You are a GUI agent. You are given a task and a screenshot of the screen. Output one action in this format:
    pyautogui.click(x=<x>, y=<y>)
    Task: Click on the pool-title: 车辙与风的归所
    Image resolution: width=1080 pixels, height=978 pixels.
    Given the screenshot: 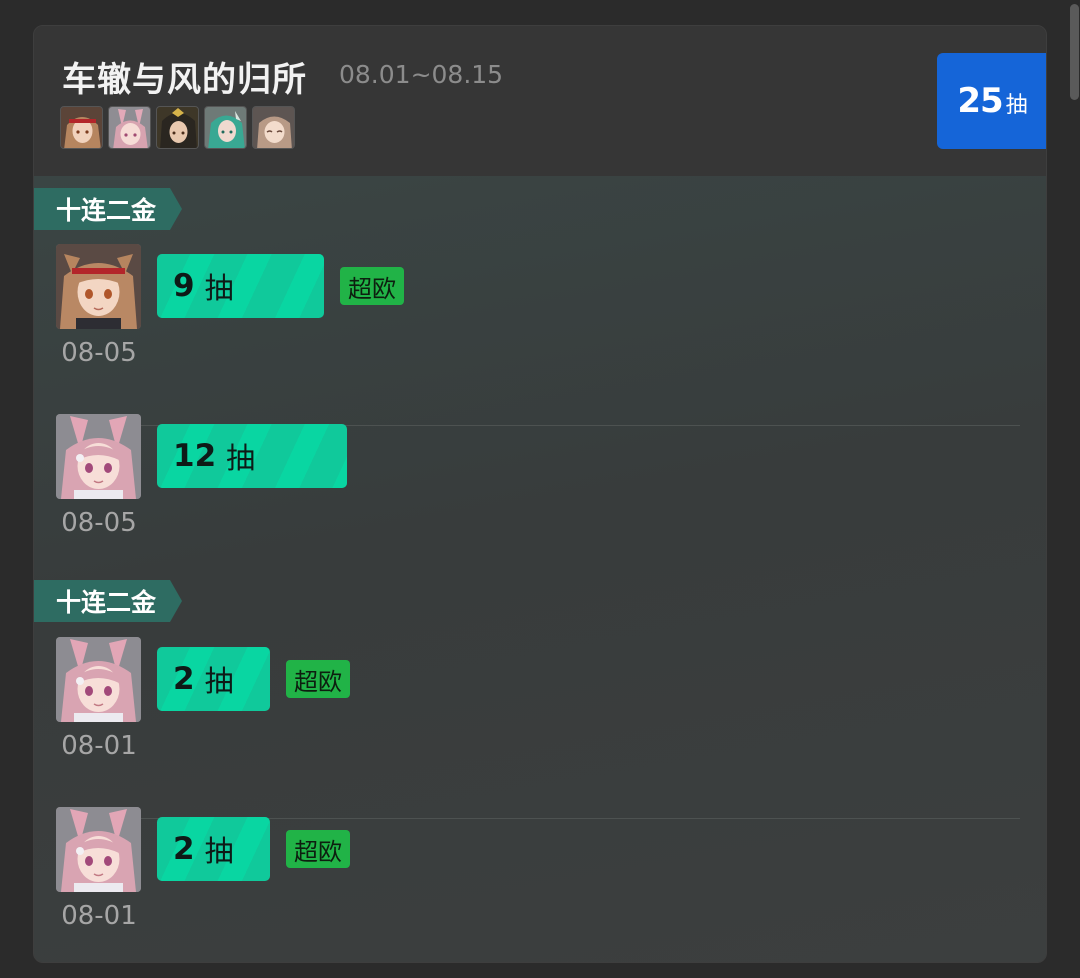 What is the action you would take?
    pyautogui.click(x=184, y=80)
    